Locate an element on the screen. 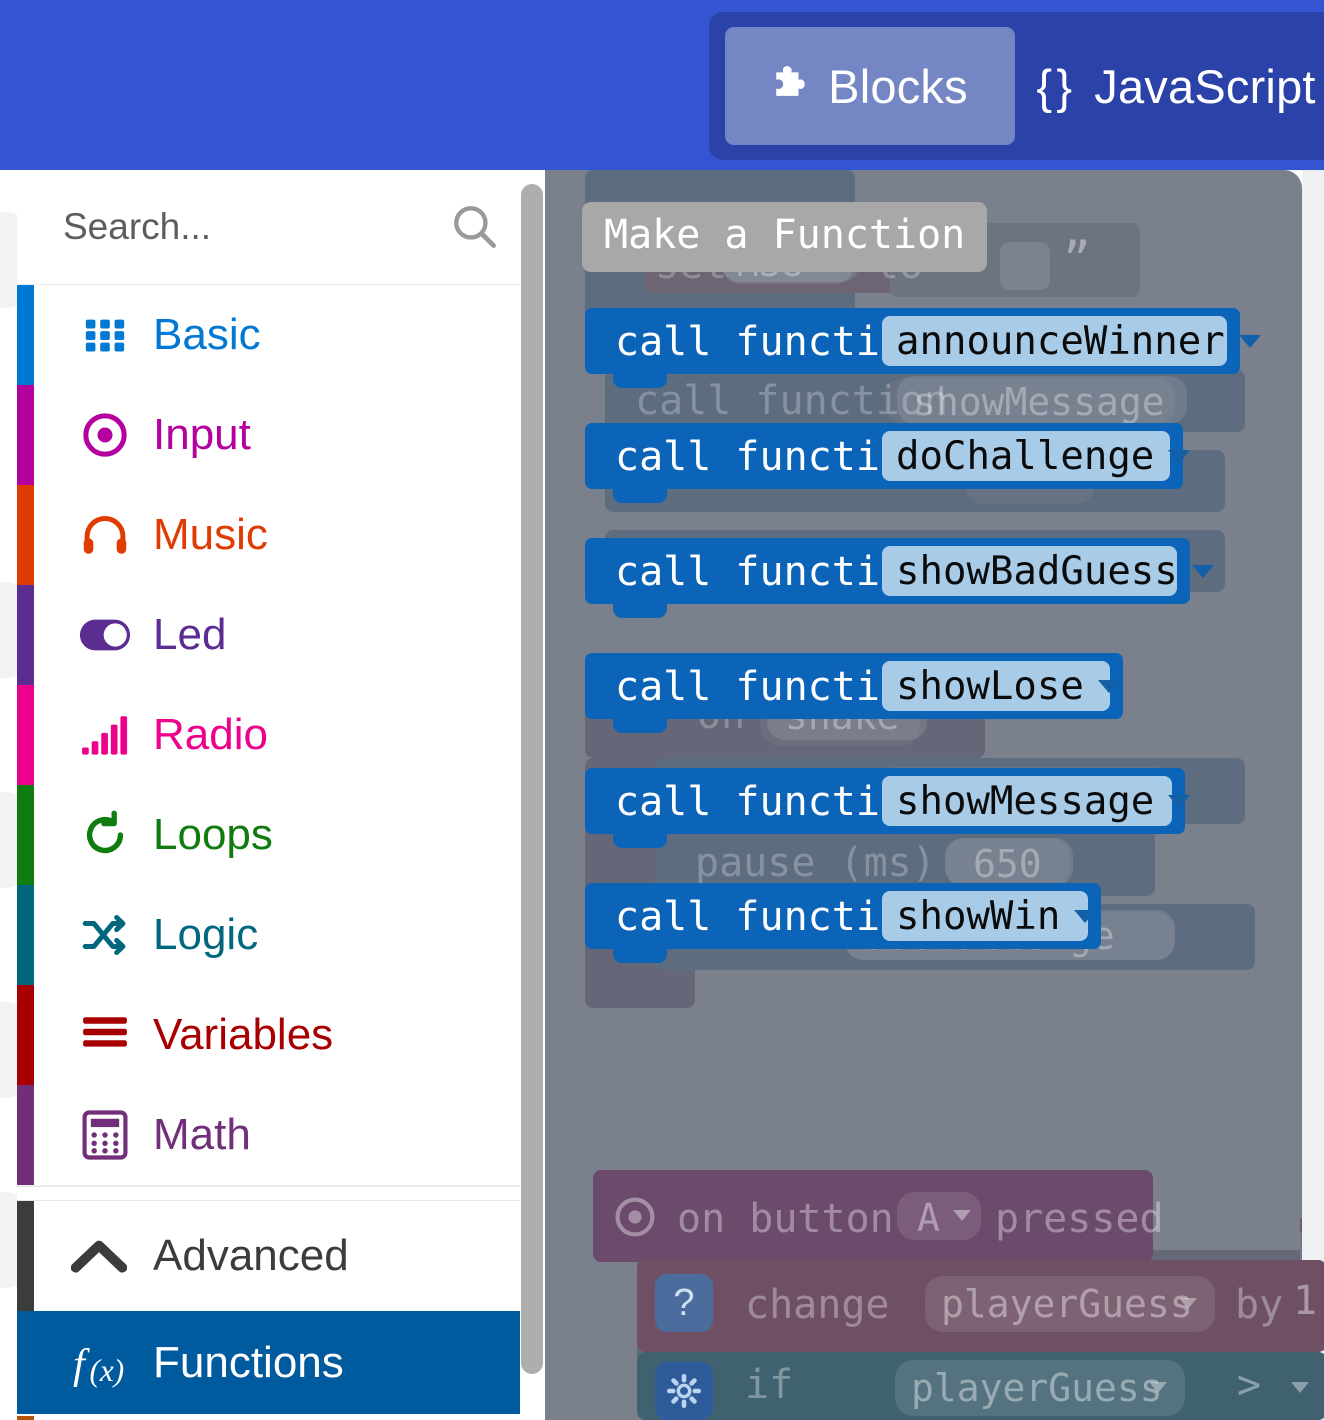 Image resolution: width=1324 pixels, height=1420 pixels. sidebar-item-logic: Logic is located at coordinates (268, 935).